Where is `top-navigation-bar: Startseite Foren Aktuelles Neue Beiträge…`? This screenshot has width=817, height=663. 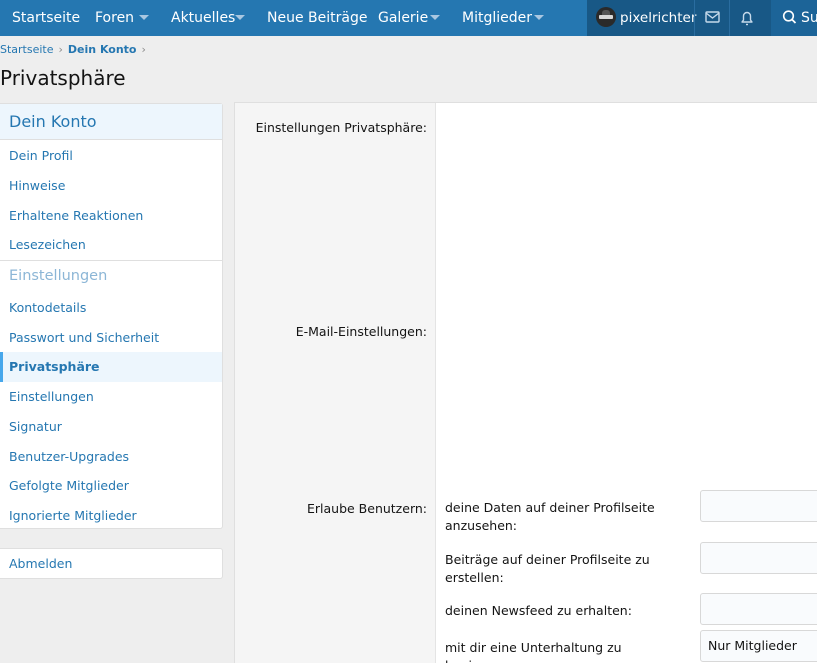
top-navigation-bar: Startseite Foren Aktuelles Neue Beiträge… is located at coordinates (408, 18).